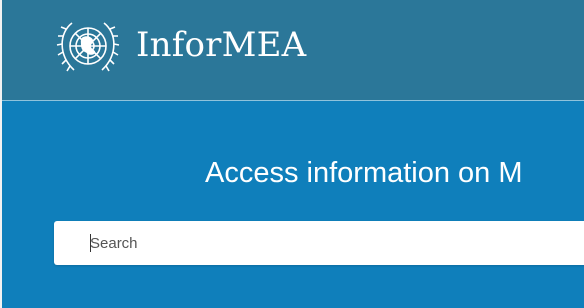 The width and height of the screenshot is (584, 308). I want to click on search-input, so click(337, 243).